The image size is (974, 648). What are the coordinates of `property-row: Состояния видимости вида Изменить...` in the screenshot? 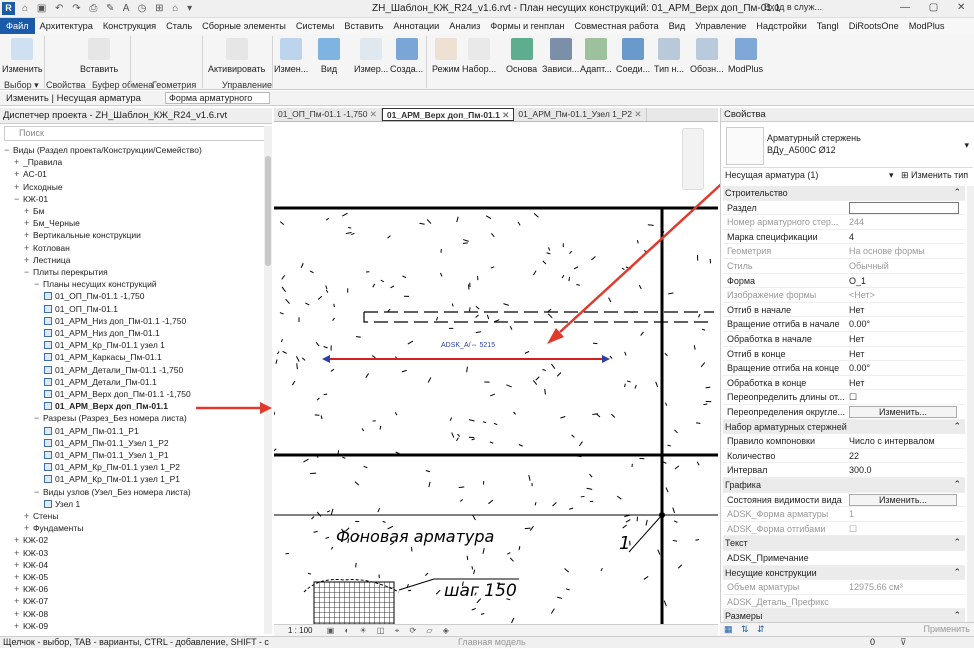 It's located at (844, 500).